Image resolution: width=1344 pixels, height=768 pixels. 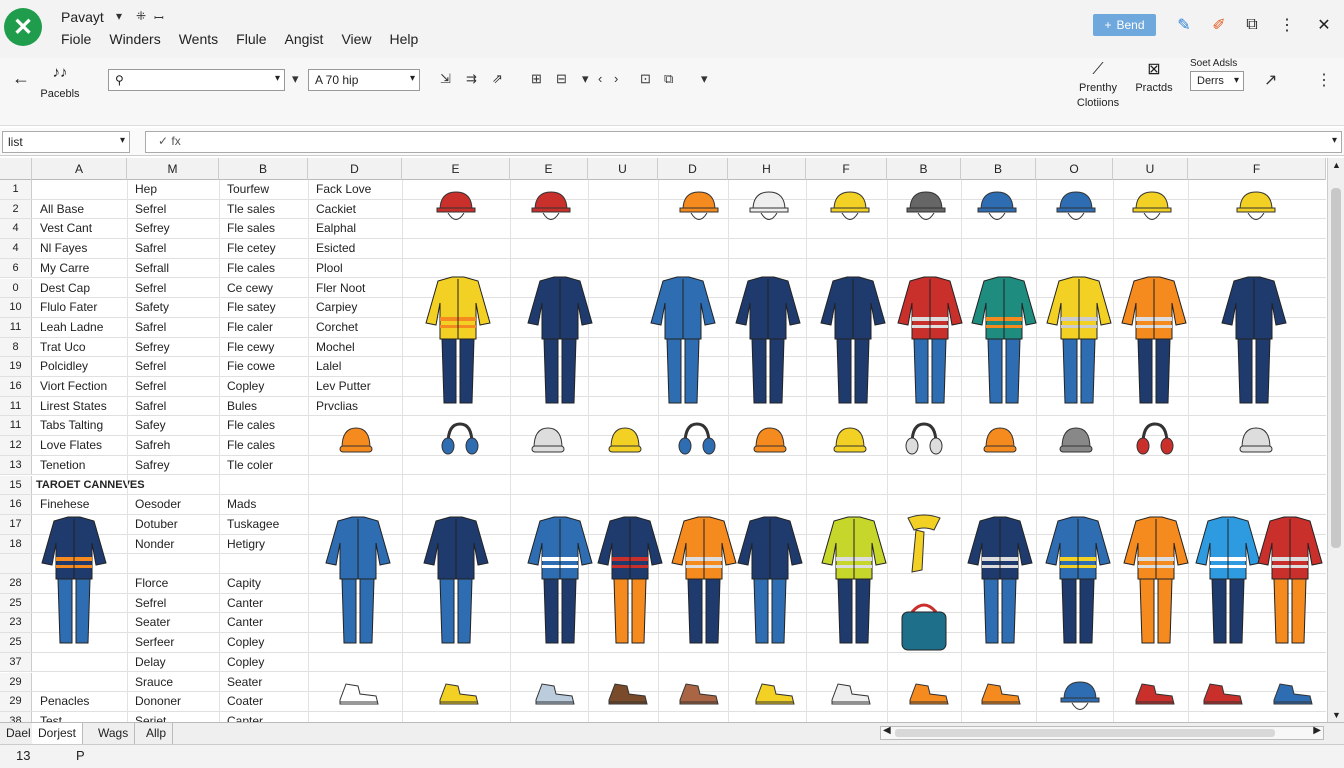 What do you see at coordinates (173, 682) in the screenshot?
I see `cell: Srauce` at bounding box center [173, 682].